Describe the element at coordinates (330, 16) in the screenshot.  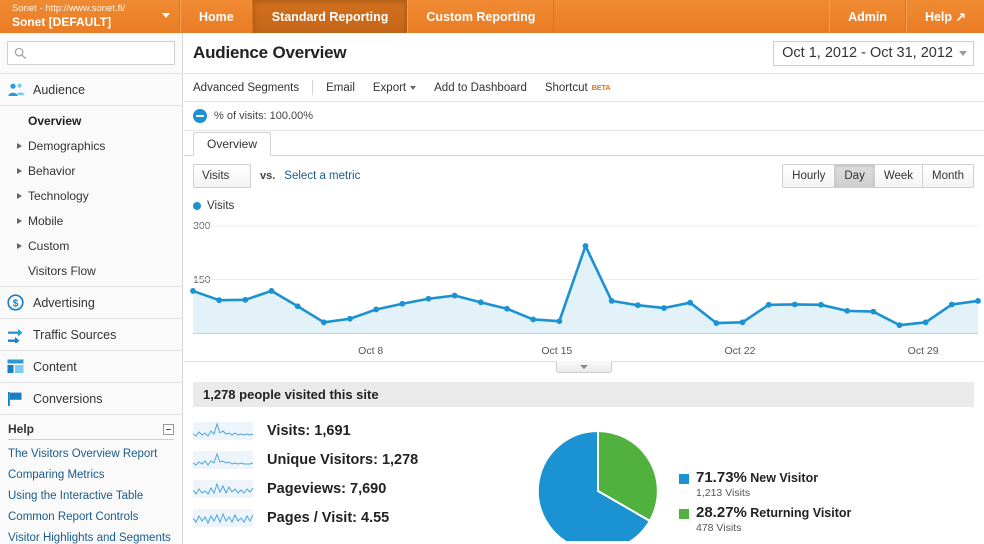
I see `nav-tab-standard-reporting: Standard Reporting` at that location.